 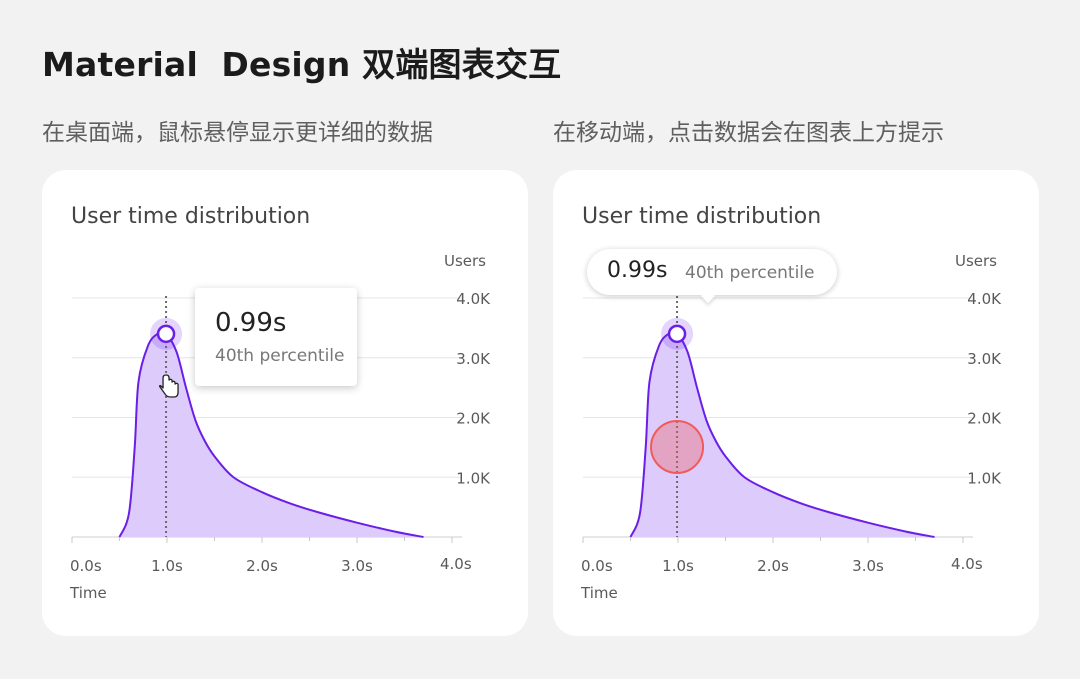 I want to click on tap-tooltip: 0.99s 40th percentile, so click(x=712, y=276).